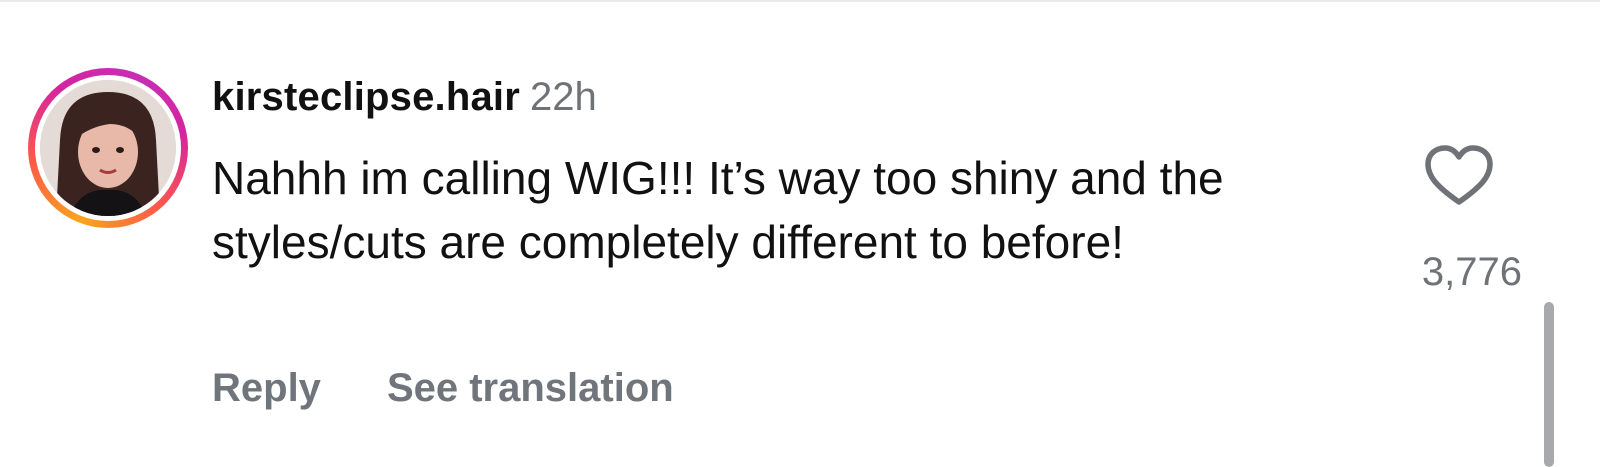 This screenshot has height=467, width=1600. What do you see at coordinates (1471, 272) in the screenshot?
I see `like-count: 3,776` at bounding box center [1471, 272].